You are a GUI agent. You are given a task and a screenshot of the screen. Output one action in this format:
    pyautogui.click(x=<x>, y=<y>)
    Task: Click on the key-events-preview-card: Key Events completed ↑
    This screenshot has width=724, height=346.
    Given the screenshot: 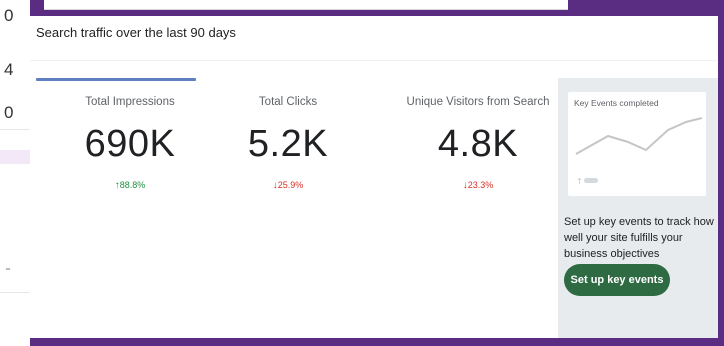 What is the action you would take?
    pyautogui.click(x=637, y=144)
    